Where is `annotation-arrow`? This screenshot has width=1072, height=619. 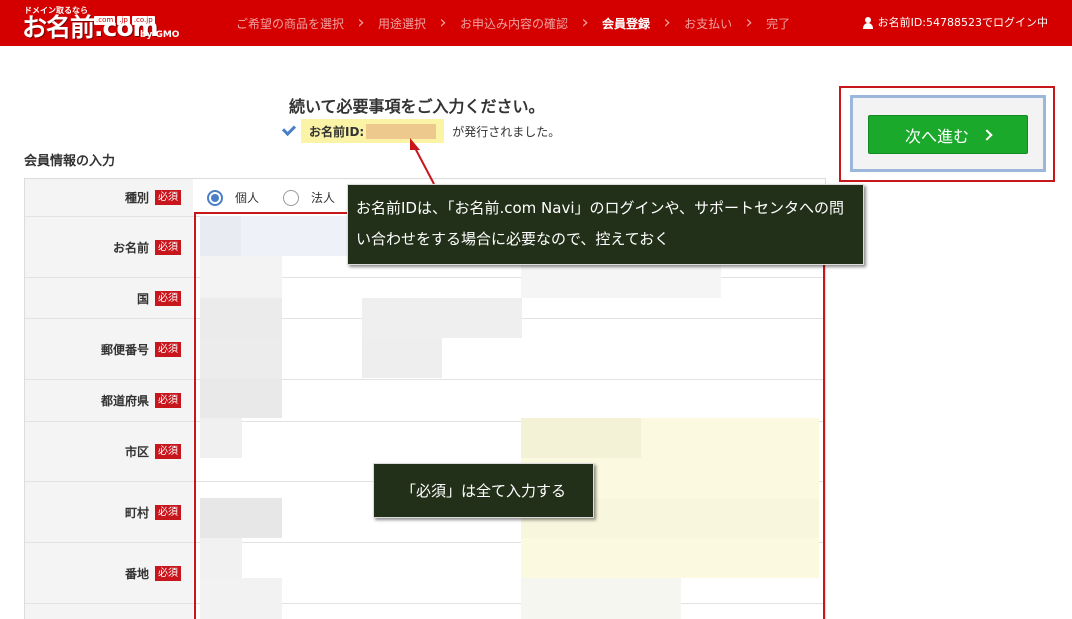 annotation-arrow is located at coordinates (422, 161).